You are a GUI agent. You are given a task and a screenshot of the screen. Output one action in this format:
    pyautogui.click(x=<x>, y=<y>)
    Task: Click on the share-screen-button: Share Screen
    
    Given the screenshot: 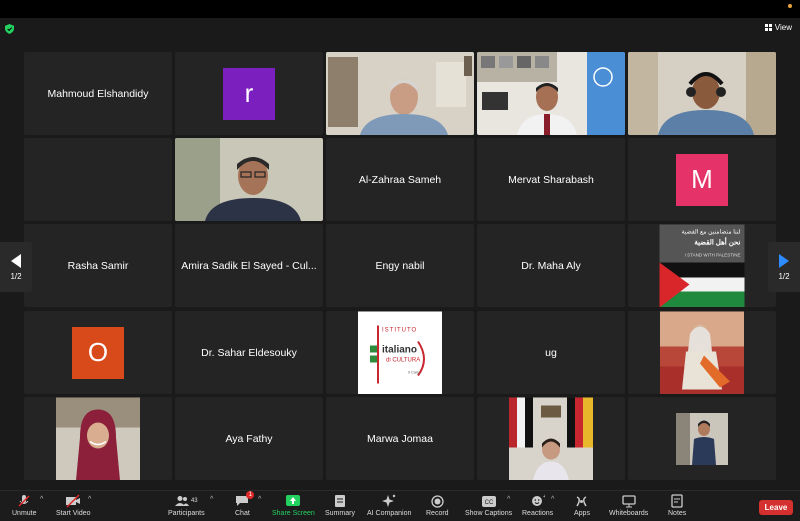 What is the action you would take?
    pyautogui.click(x=293, y=505)
    